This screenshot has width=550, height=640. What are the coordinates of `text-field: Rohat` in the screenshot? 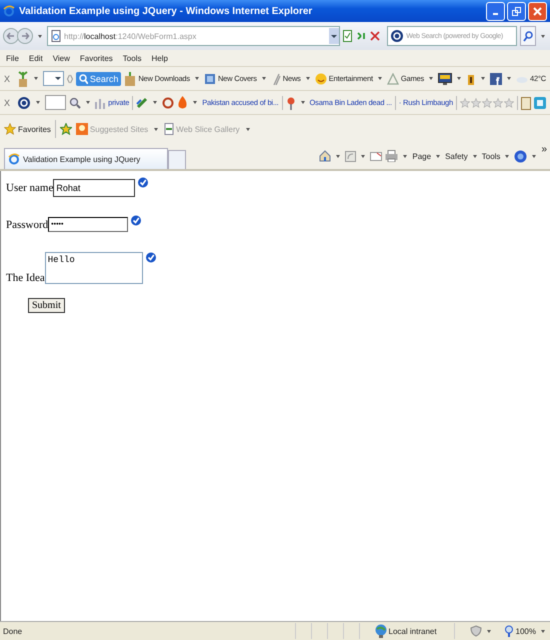 It's located at (94, 188).